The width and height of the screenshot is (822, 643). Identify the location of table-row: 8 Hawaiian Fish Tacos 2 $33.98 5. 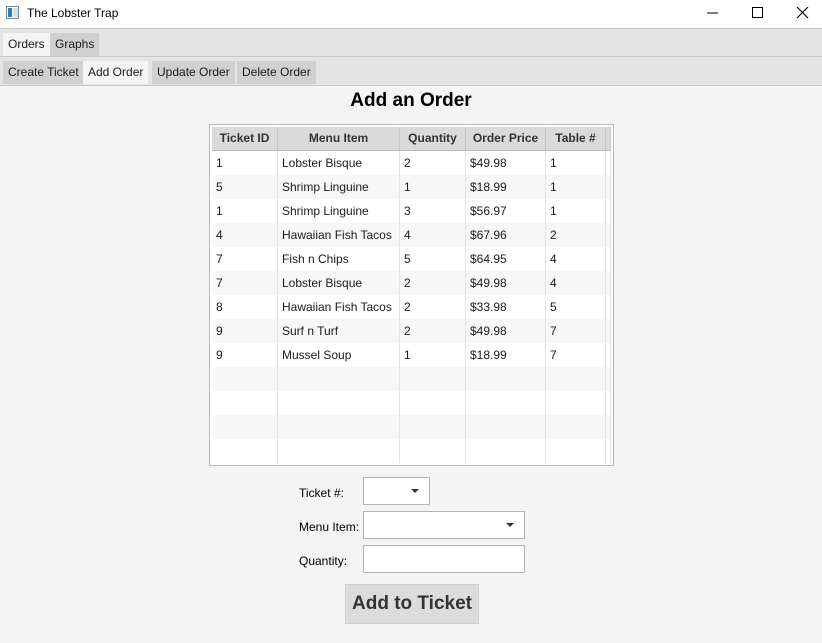
(411, 307).